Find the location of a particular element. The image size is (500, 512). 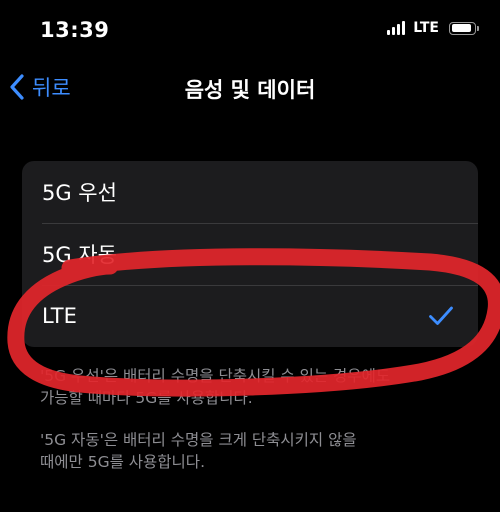

status-bar: 13:39 LTE is located at coordinates (250, 30).